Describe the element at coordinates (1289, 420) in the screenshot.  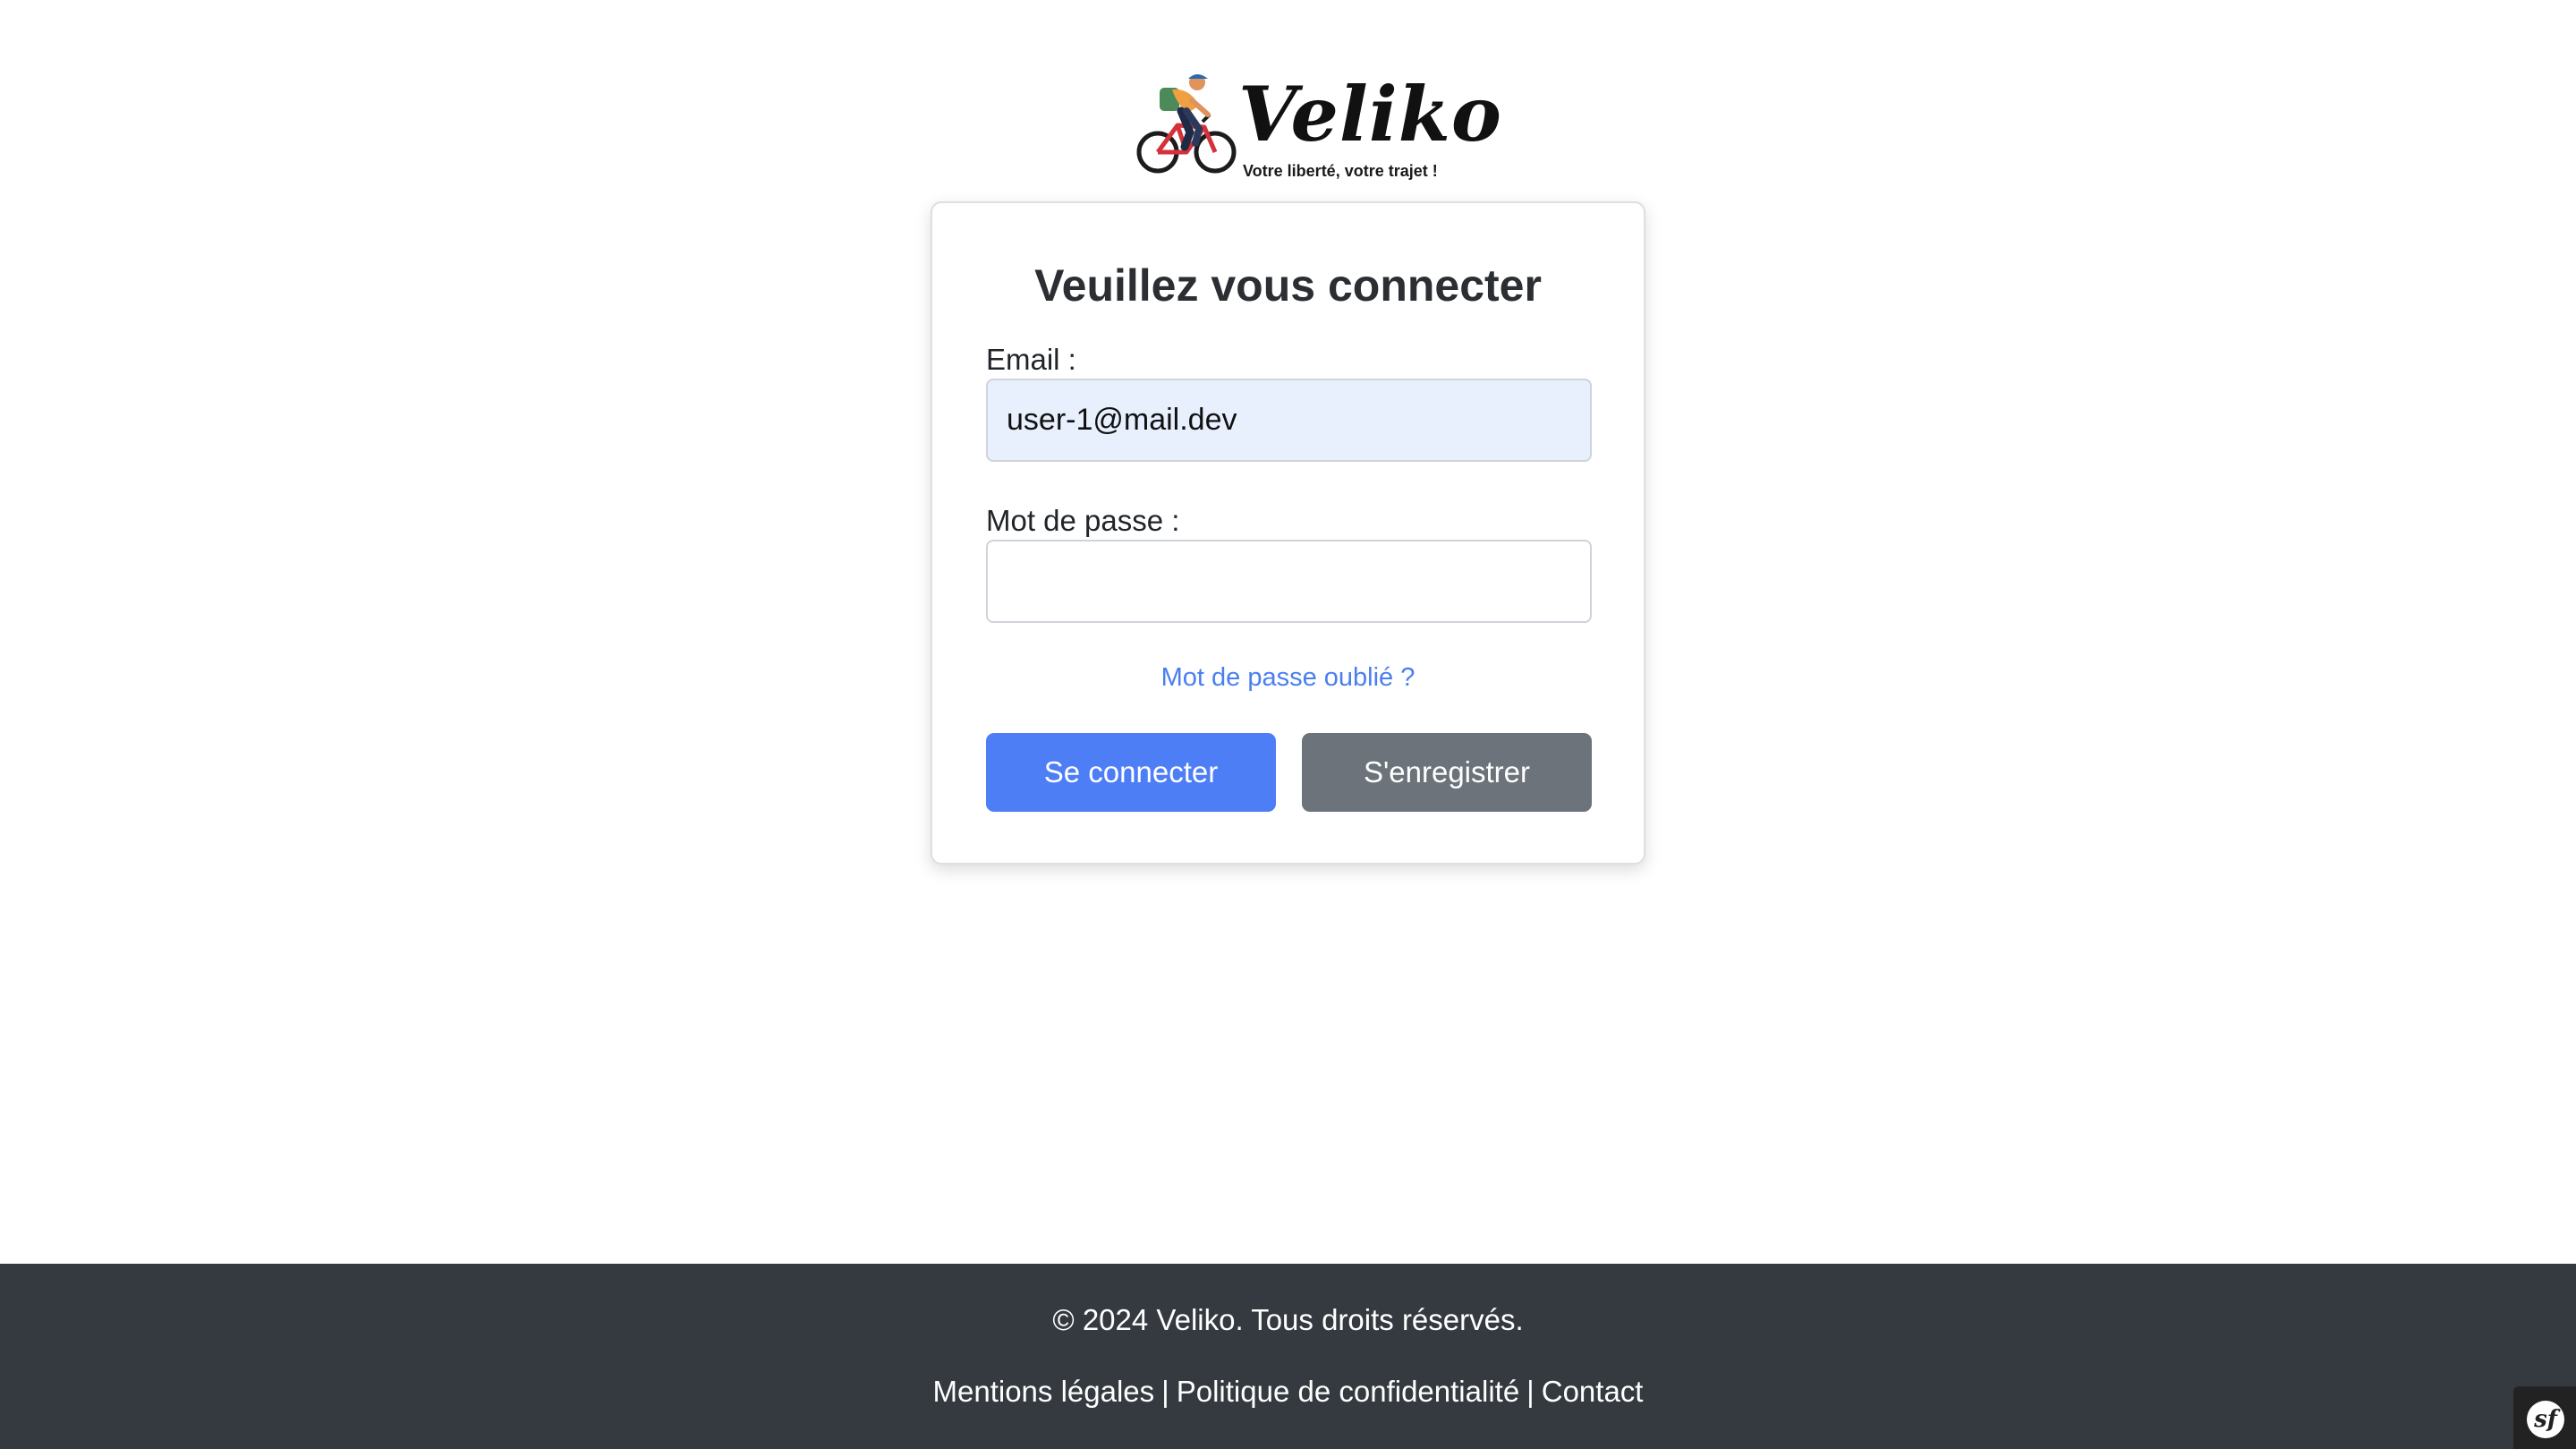
I see `email-field` at that location.